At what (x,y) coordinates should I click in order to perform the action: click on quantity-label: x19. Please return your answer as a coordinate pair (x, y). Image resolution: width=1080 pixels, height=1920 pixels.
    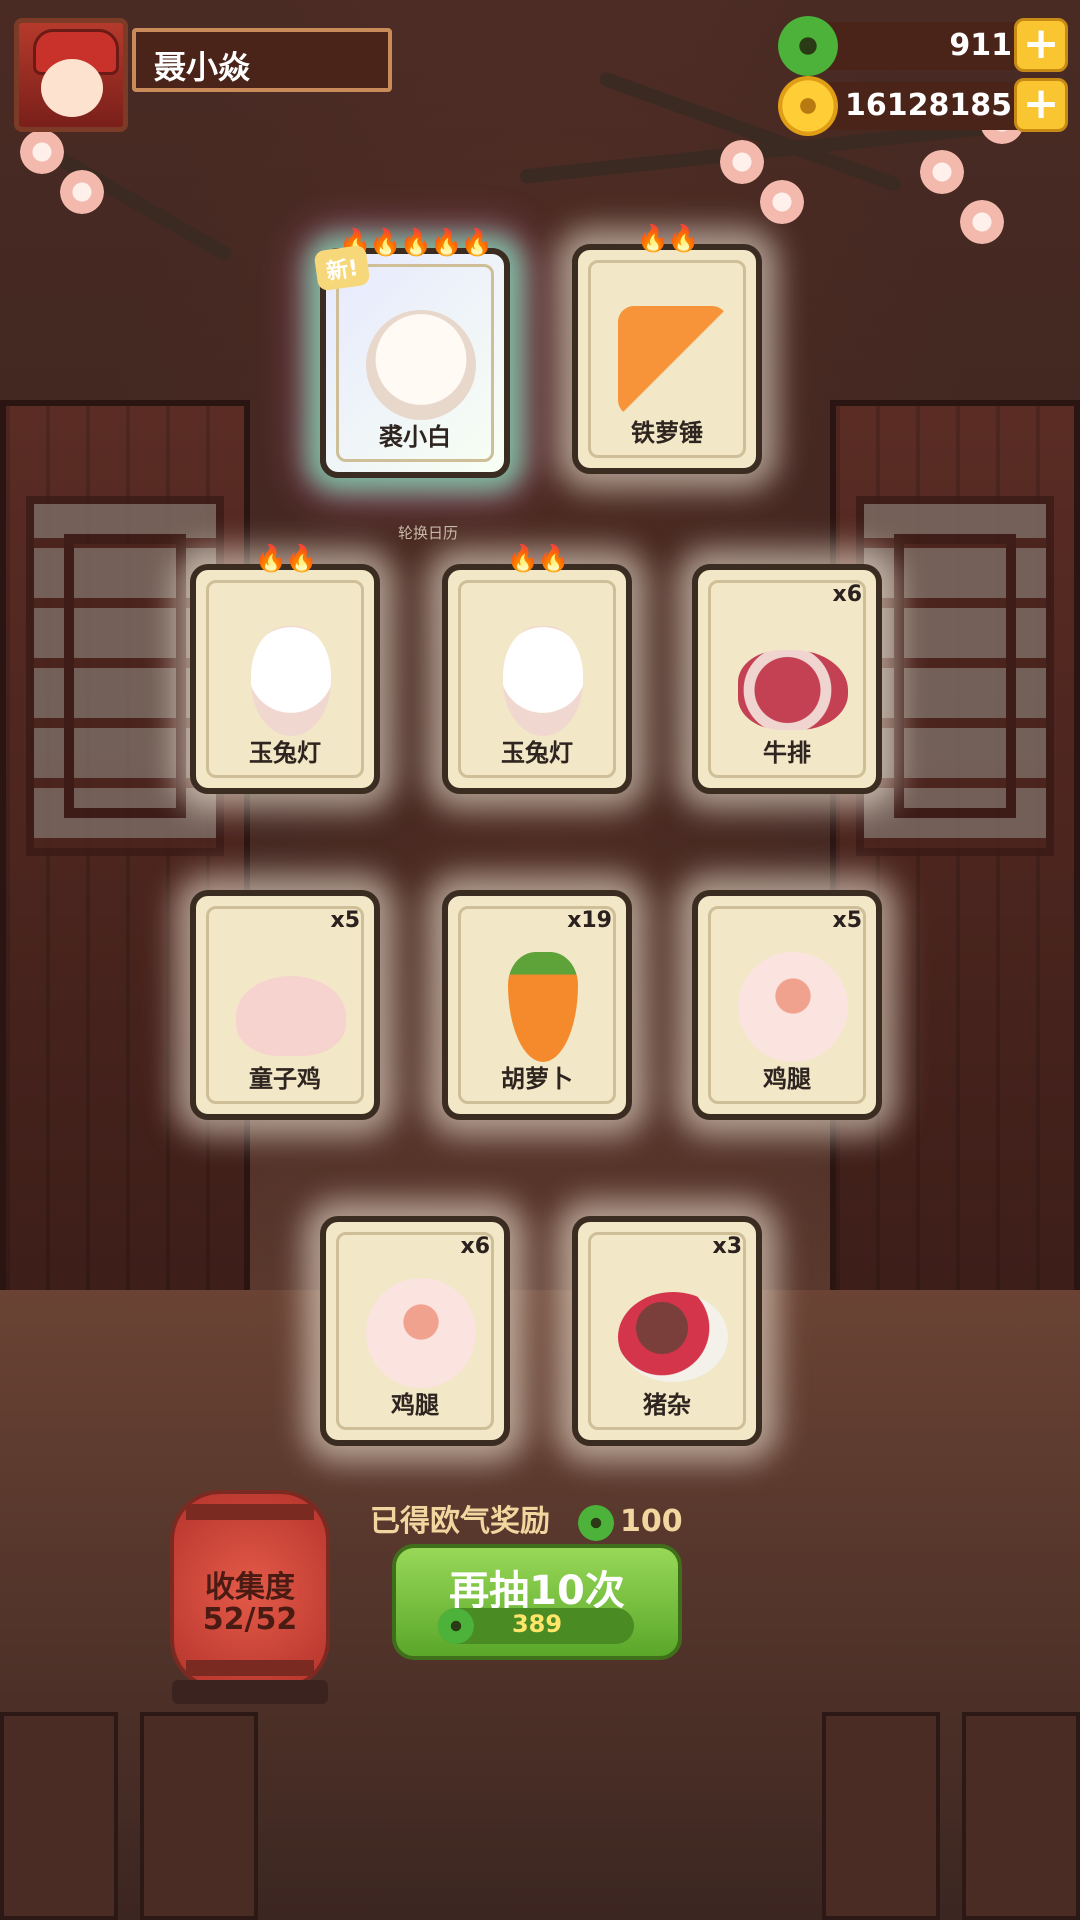
    Looking at the image, I should click on (589, 920).